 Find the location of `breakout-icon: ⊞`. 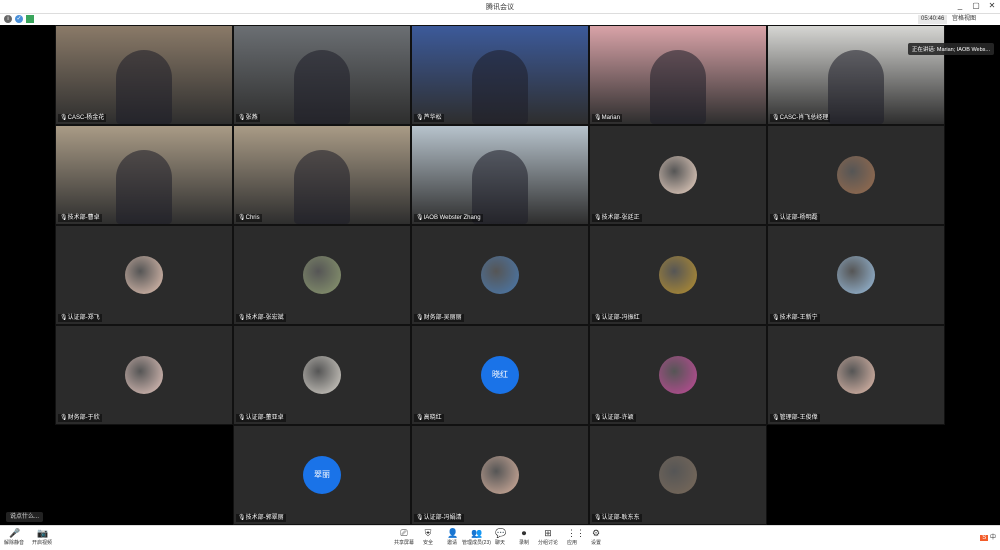

breakout-icon: ⊞ is located at coordinates (548, 533).